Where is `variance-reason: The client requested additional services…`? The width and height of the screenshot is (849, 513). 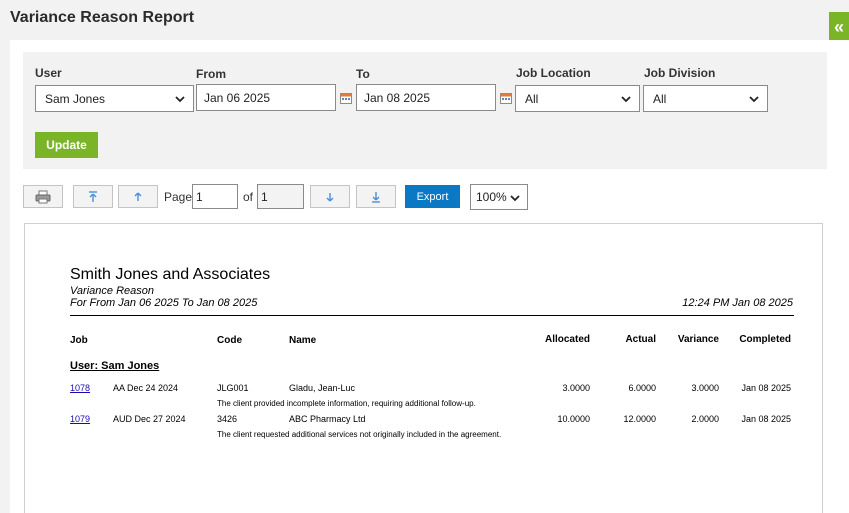 variance-reason: The client requested additional services… is located at coordinates (359, 434).